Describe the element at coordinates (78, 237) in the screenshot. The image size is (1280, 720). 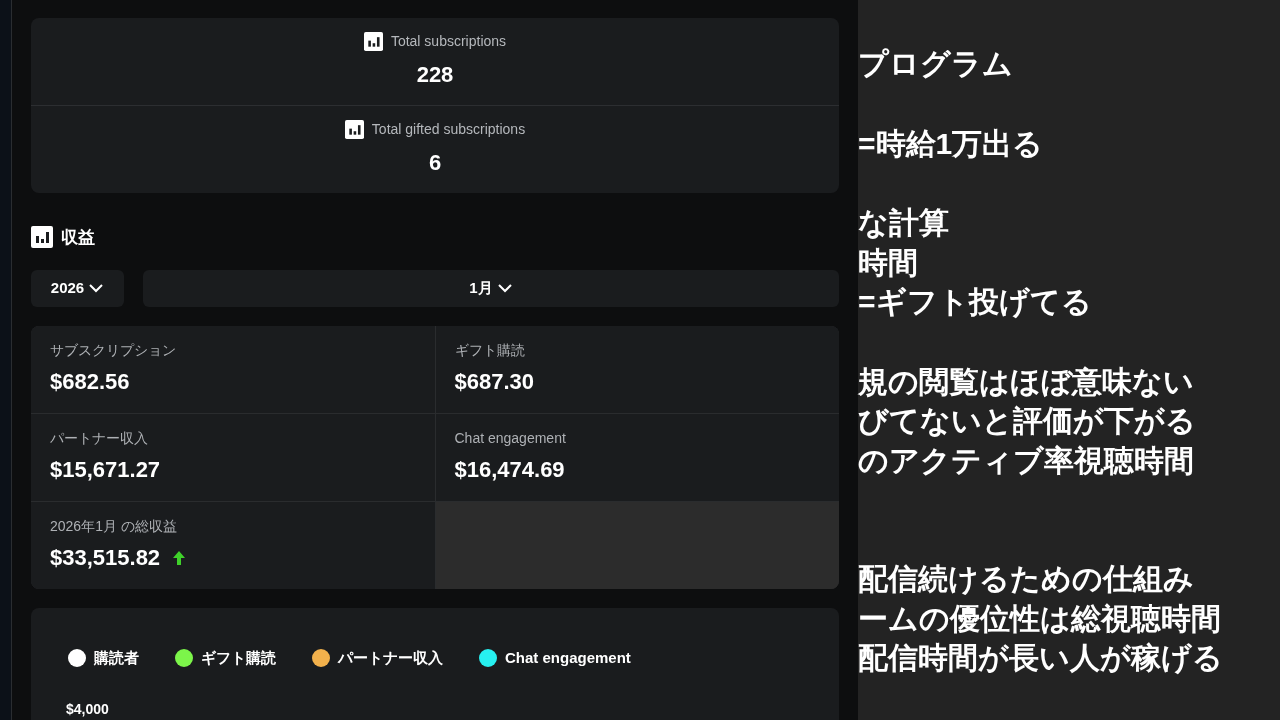
I see `section-title: 収益` at that location.